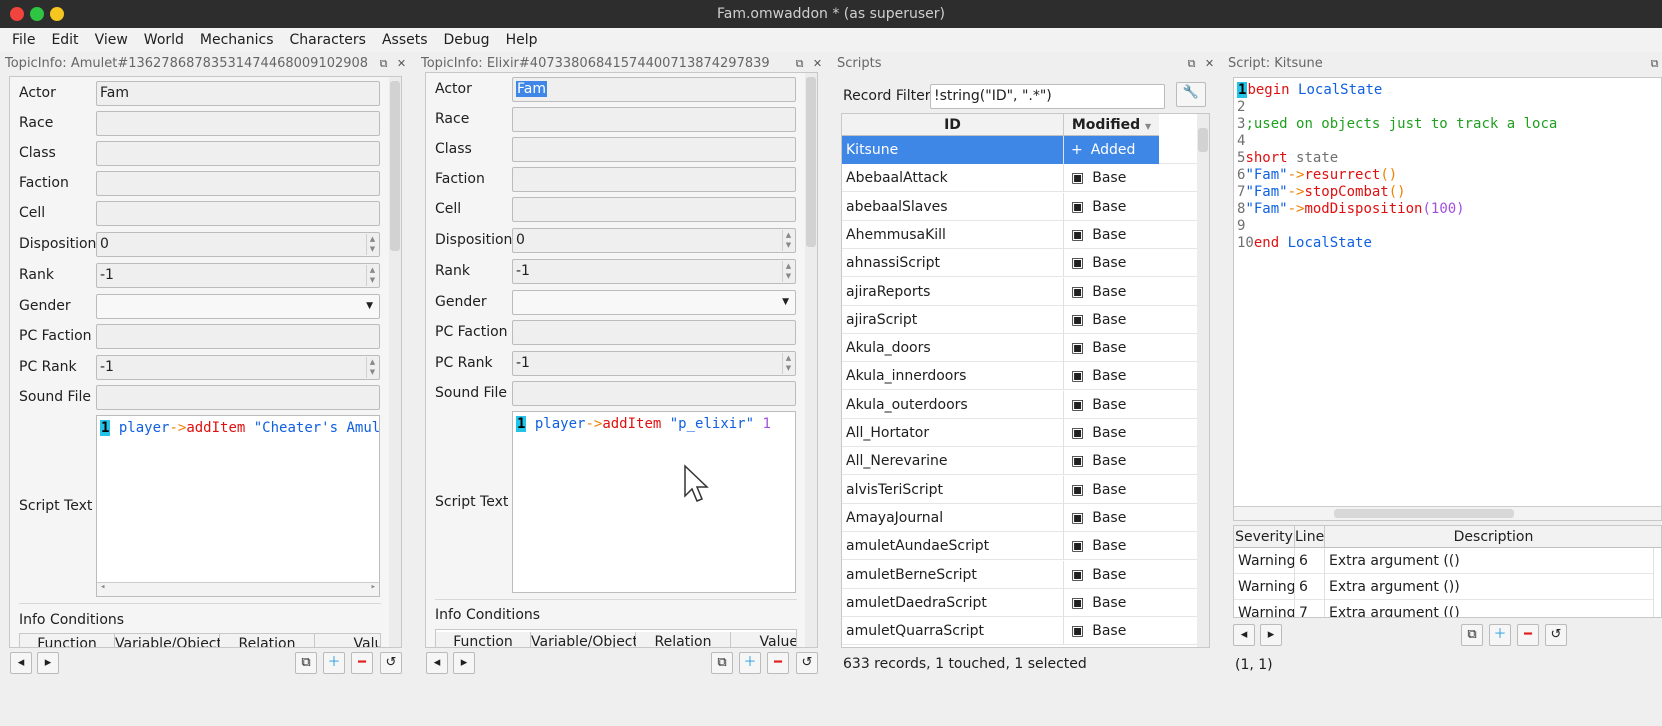 The width and height of the screenshot is (1662, 726). I want to click on col-header-id: ID, so click(953, 125).